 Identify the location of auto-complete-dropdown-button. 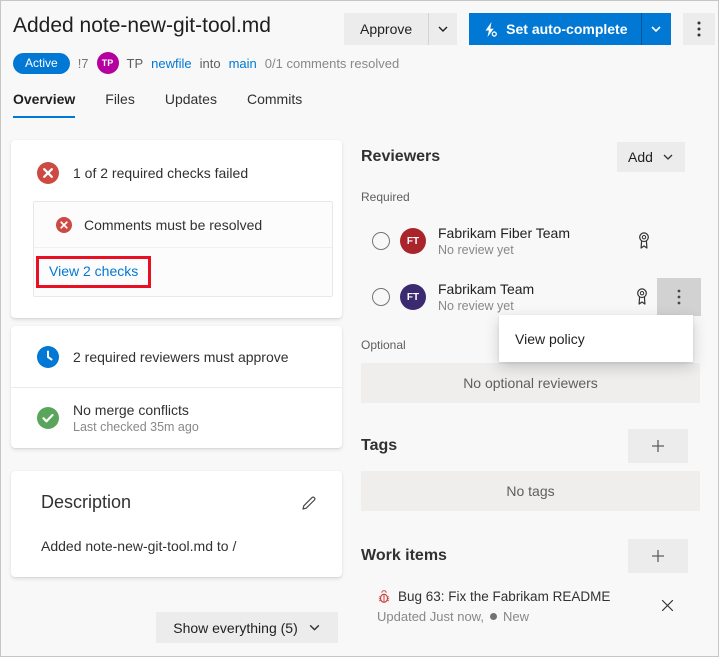
(655, 29).